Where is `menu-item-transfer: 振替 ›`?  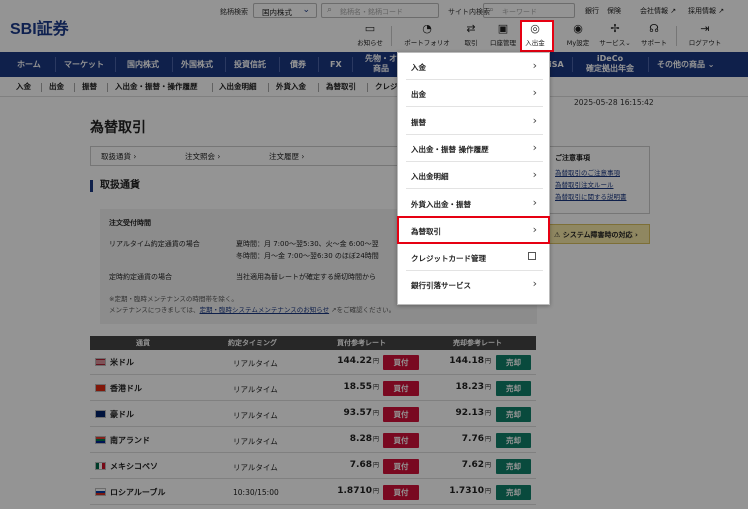
menu-item-transfer: 振替 › is located at coordinates (474, 121).